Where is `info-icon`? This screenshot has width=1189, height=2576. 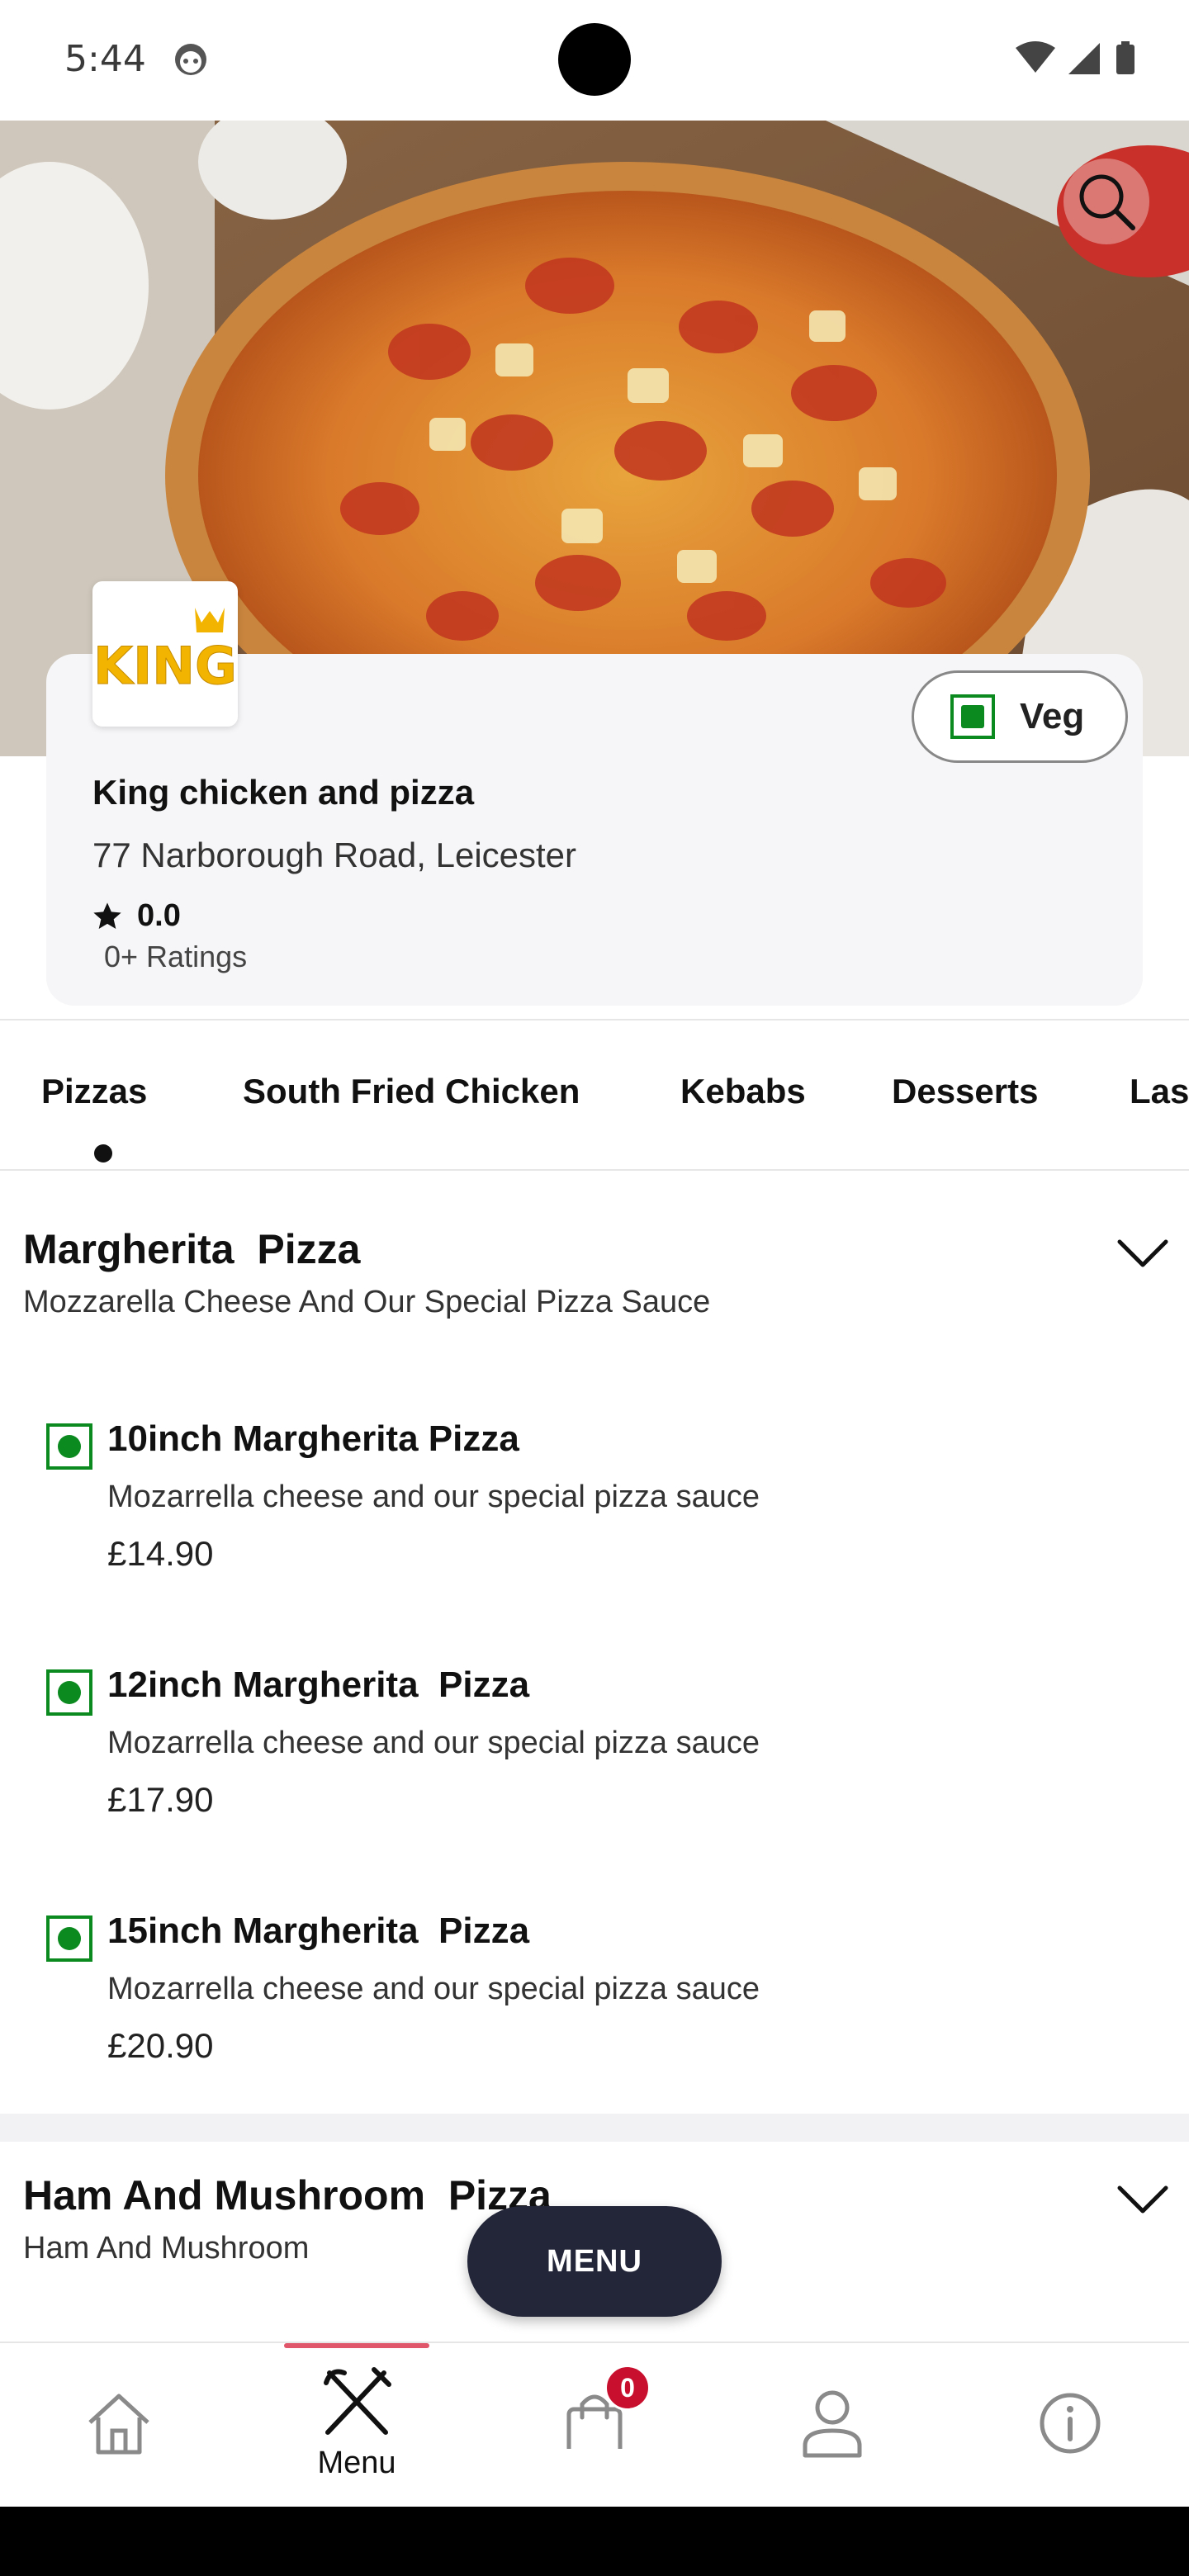
info-icon is located at coordinates (1070, 2423).